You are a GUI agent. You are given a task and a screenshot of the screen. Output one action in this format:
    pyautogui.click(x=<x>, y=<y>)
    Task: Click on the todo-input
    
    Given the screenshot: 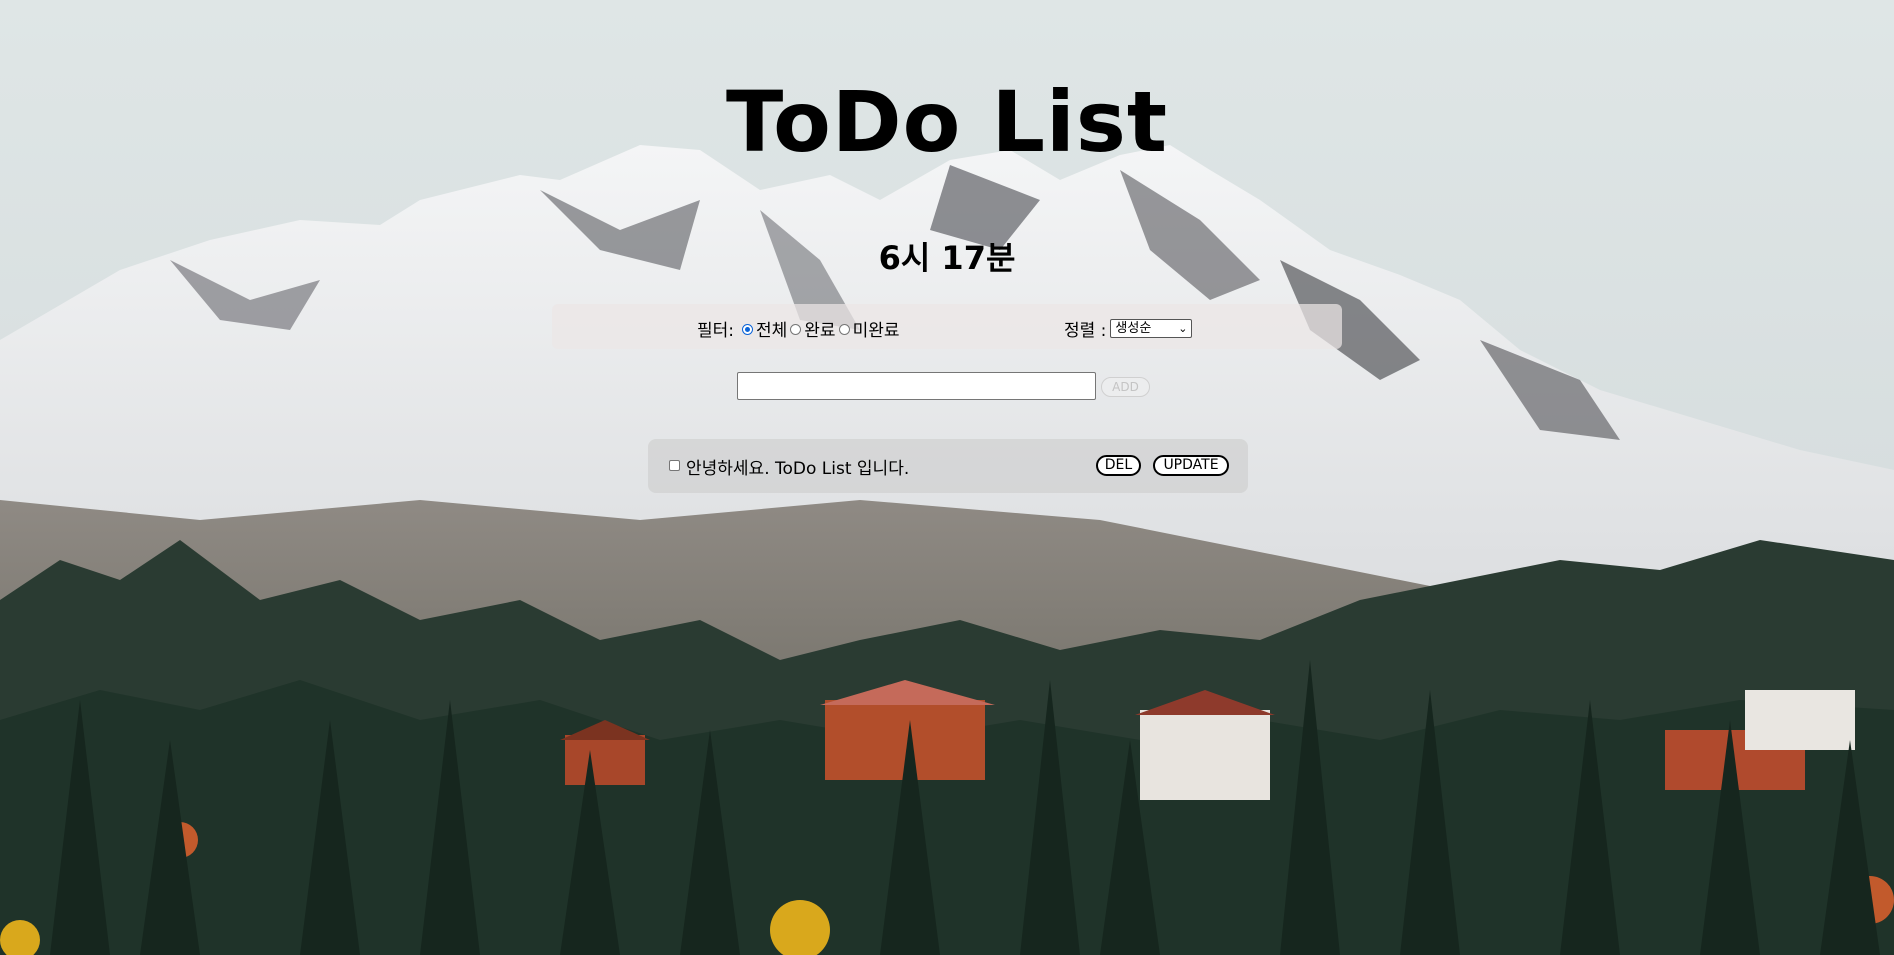 What is the action you would take?
    pyautogui.click(x=916, y=386)
    